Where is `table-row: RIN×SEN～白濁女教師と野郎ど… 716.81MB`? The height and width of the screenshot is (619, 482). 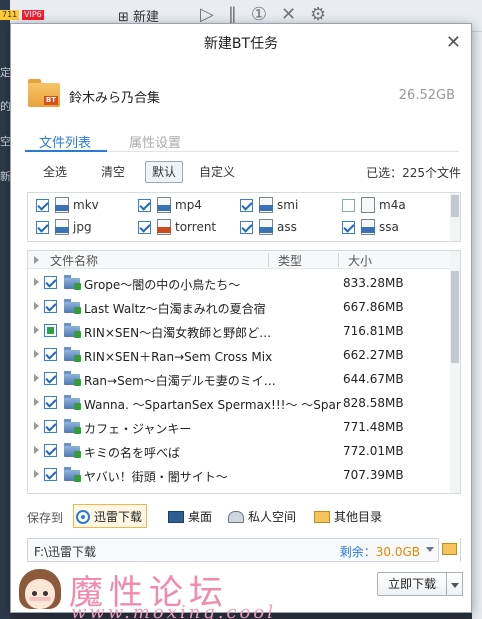 table-row: RIN×SEN～白濁女教師と野郎ど… 716.81MB is located at coordinates (240, 331).